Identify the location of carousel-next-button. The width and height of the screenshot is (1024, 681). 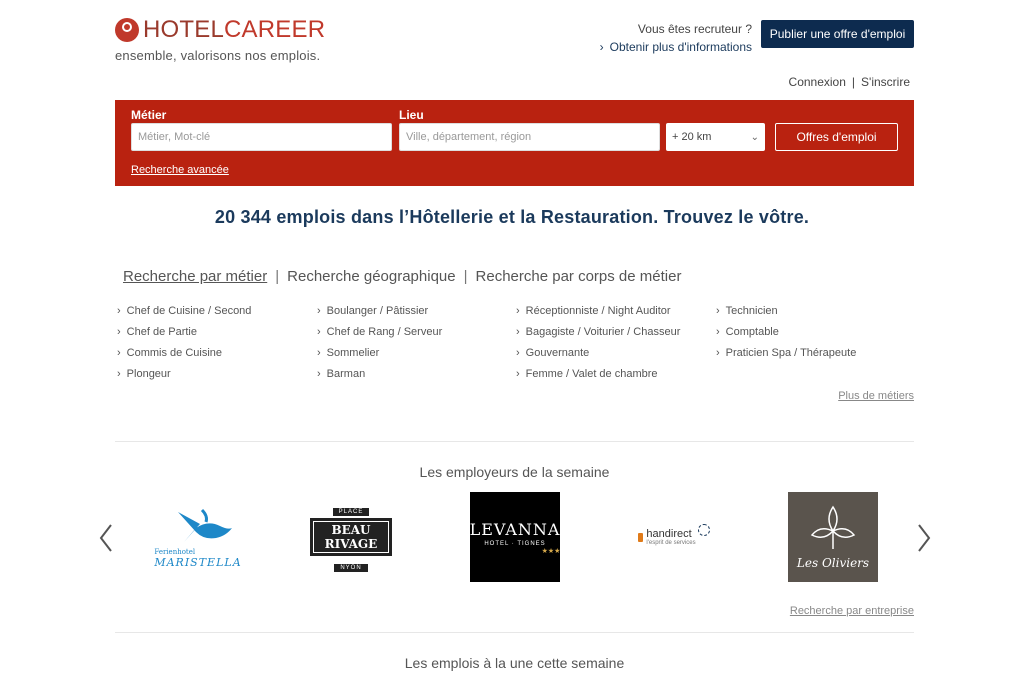
(924, 538).